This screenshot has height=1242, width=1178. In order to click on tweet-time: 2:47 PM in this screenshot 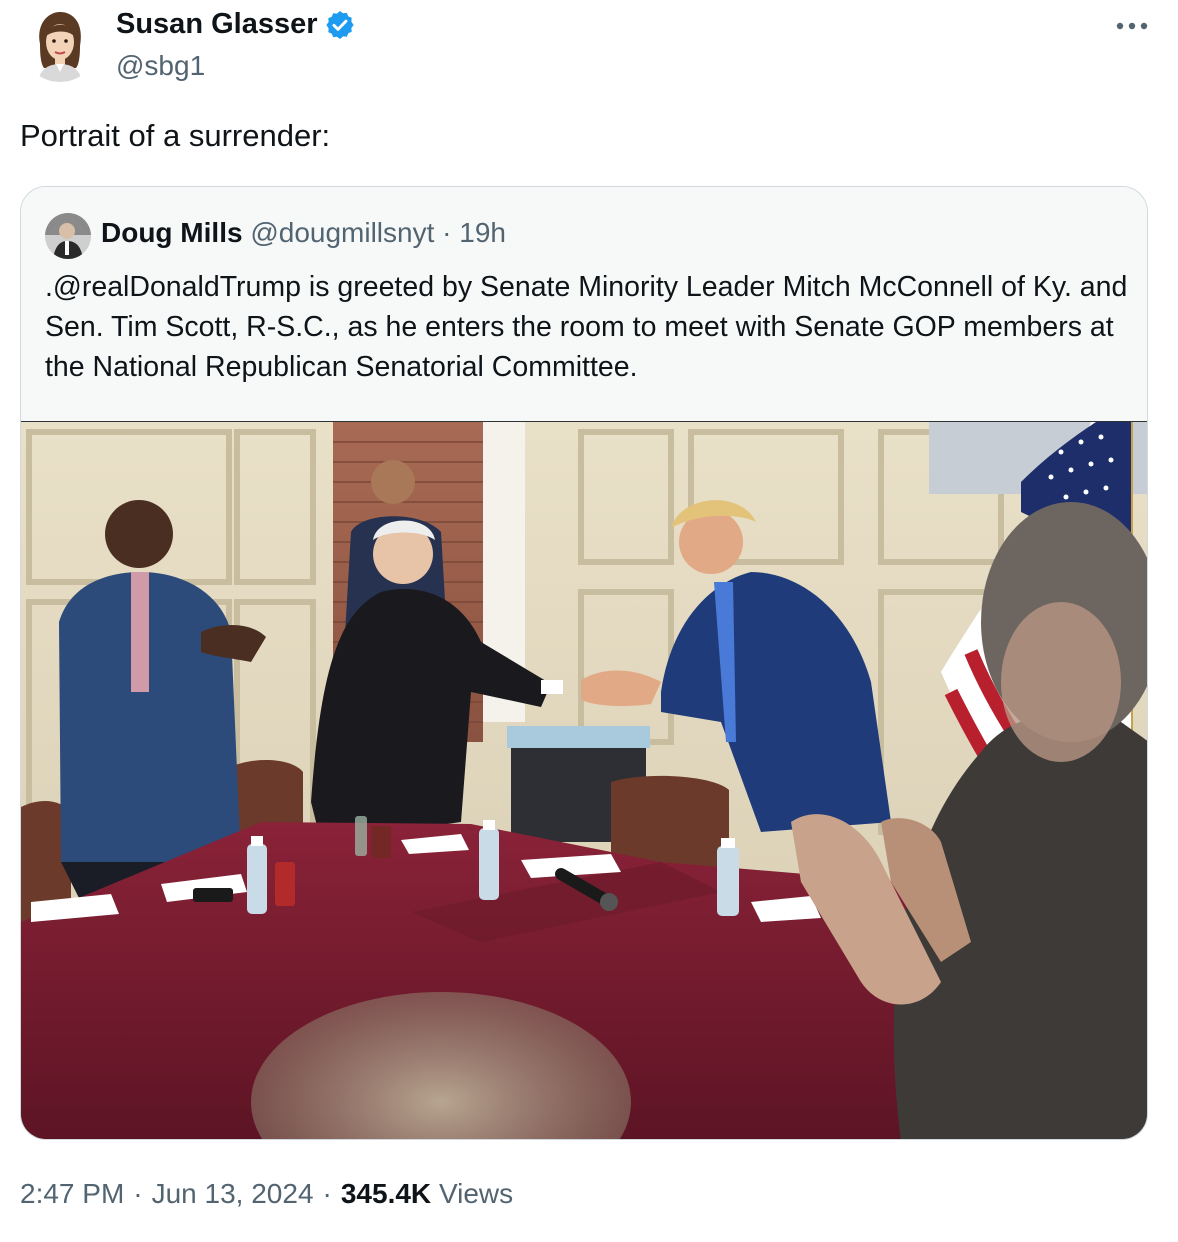, I will do `click(72, 1193)`.